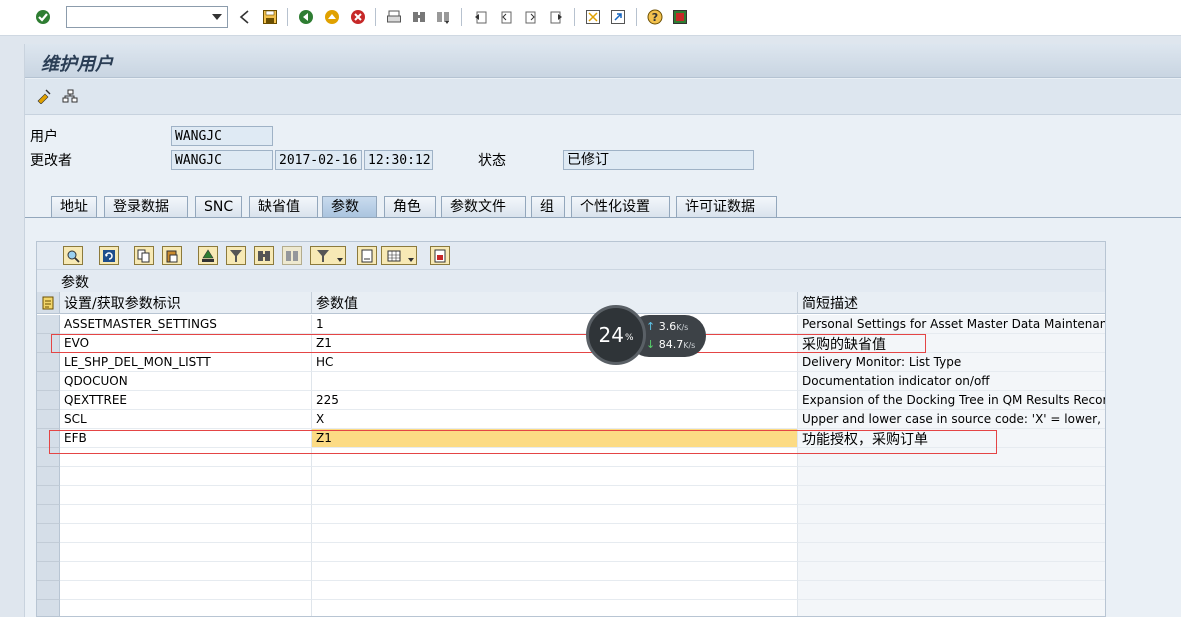  What do you see at coordinates (186, 343) in the screenshot?
I see `parameter-id-cell: EVO` at bounding box center [186, 343].